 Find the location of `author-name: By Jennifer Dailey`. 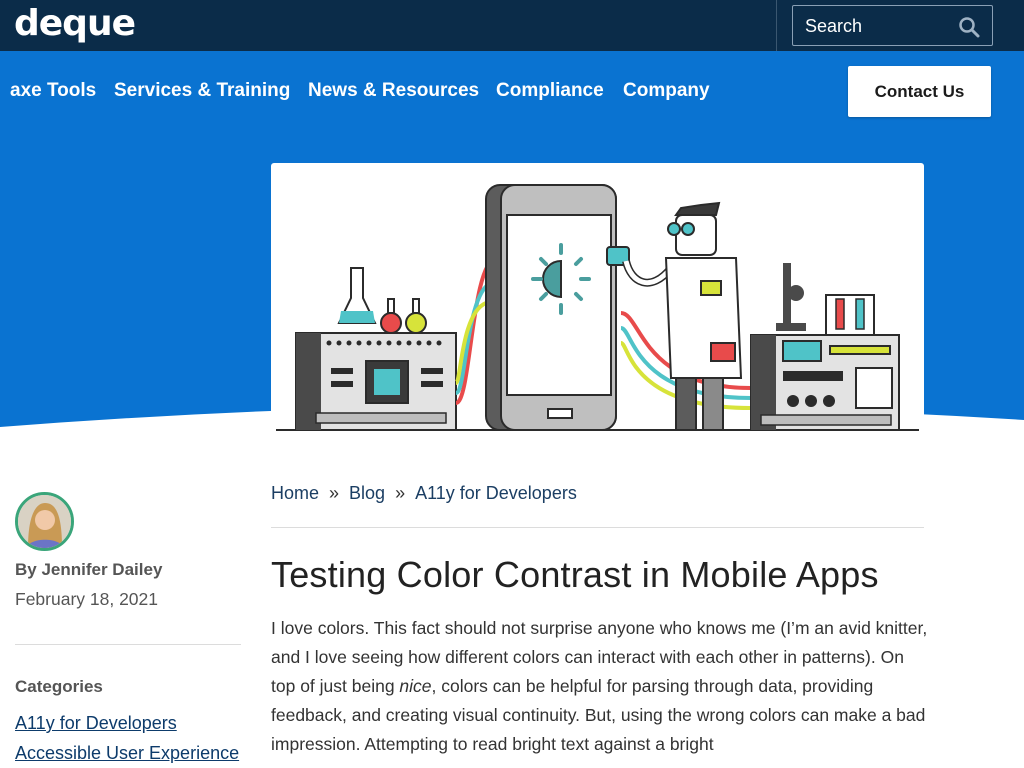

author-name: By Jennifer Dailey is located at coordinates (89, 569).